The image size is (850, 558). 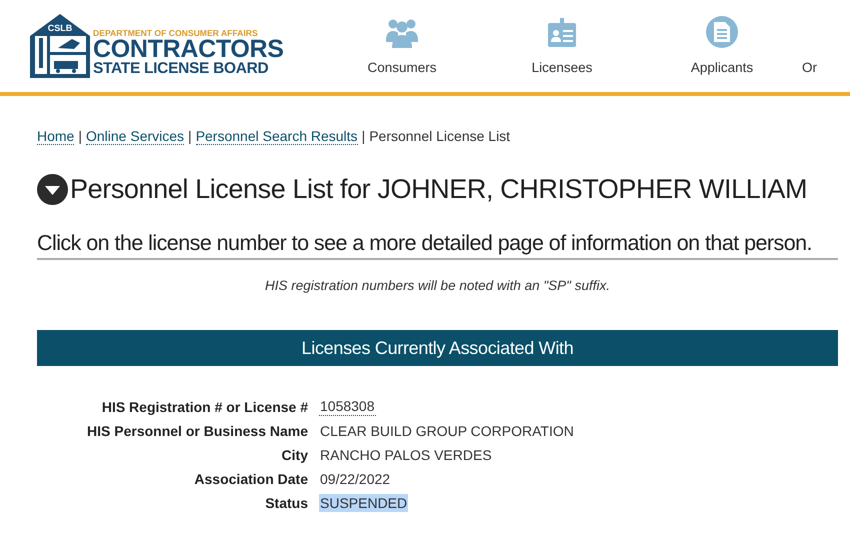 What do you see at coordinates (60, 46) in the screenshot?
I see `building-logo-icon` at bounding box center [60, 46].